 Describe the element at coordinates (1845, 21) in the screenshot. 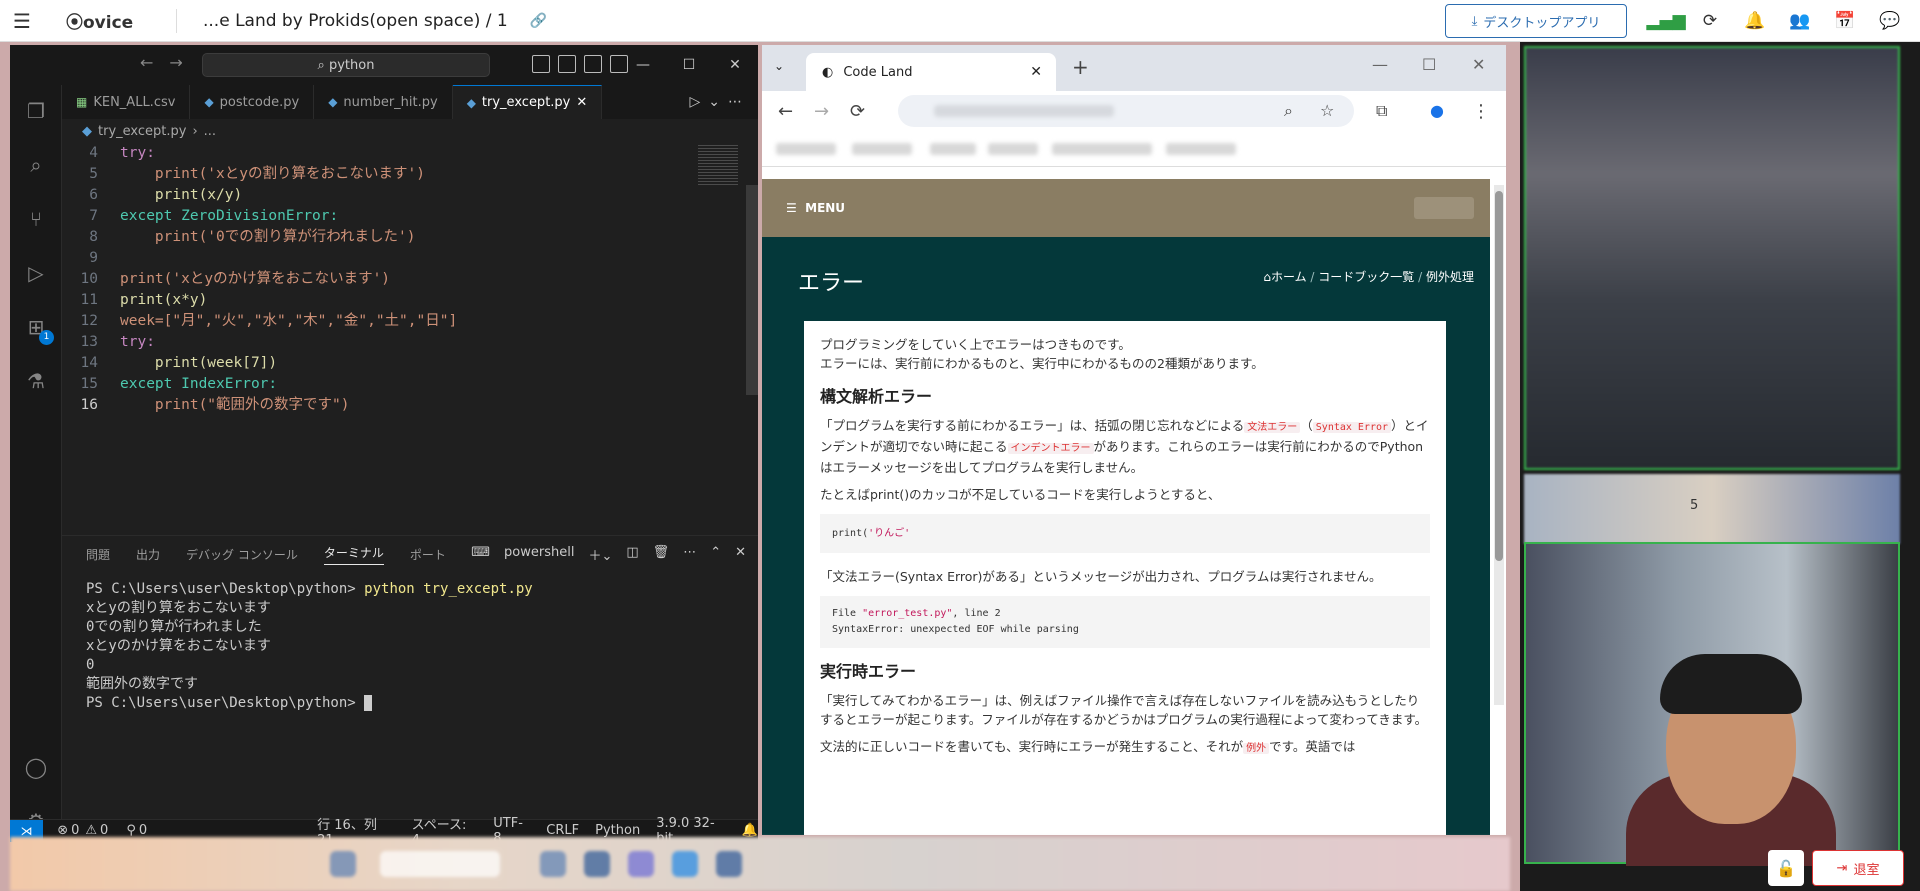

I see `calendar-icon: 📅` at that location.